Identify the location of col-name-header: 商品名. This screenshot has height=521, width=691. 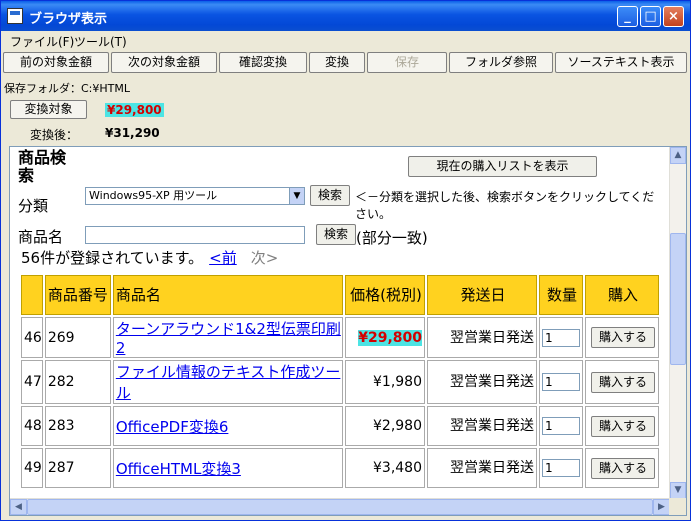
(227, 295).